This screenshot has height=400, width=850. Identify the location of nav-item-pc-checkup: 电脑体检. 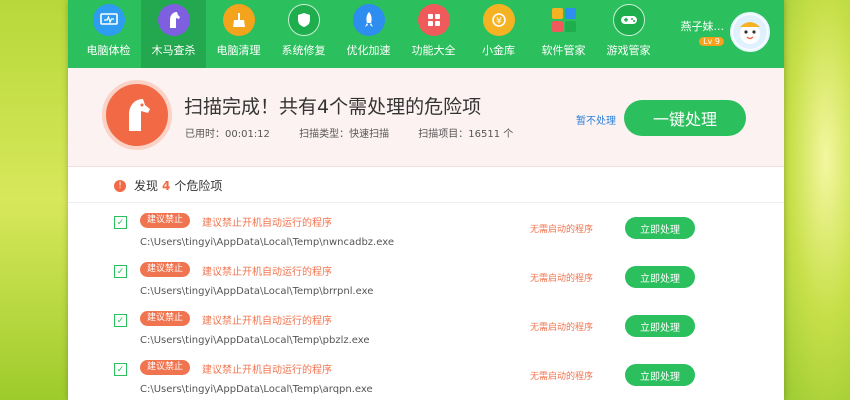
(108, 34).